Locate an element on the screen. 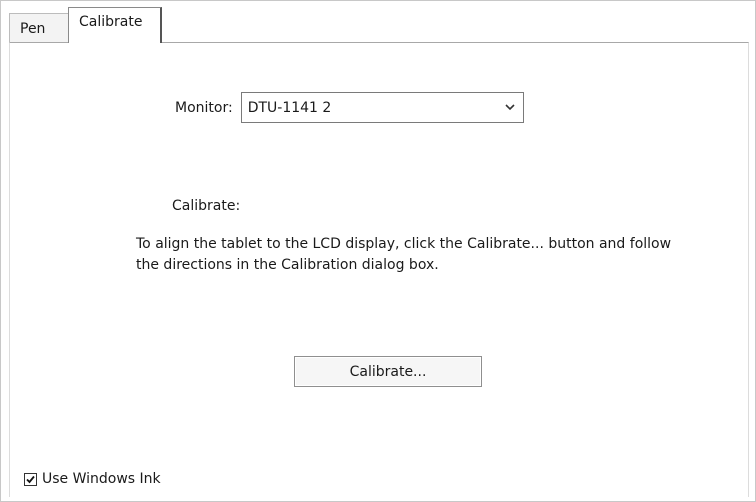  monitor-row: Monitor: DTU-1141 2 is located at coordinates (349, 107).